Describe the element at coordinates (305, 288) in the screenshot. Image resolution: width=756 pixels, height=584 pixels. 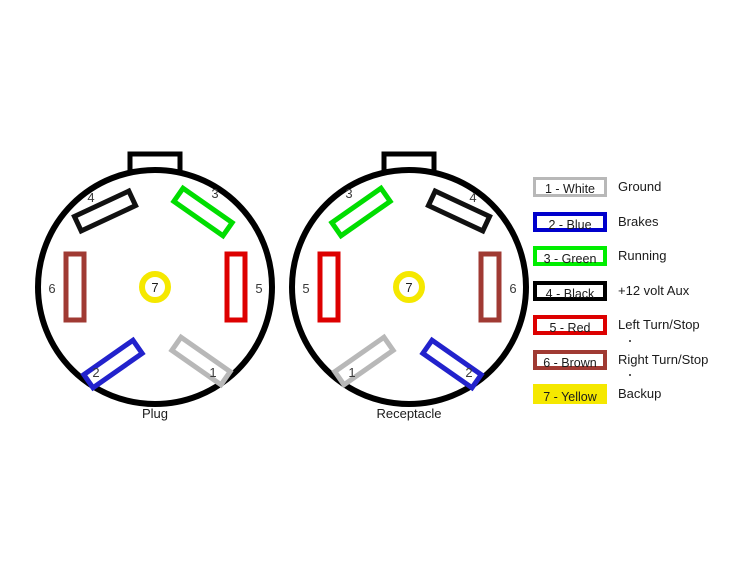
I see `receptacle-pin-5-label: 5` at that location.